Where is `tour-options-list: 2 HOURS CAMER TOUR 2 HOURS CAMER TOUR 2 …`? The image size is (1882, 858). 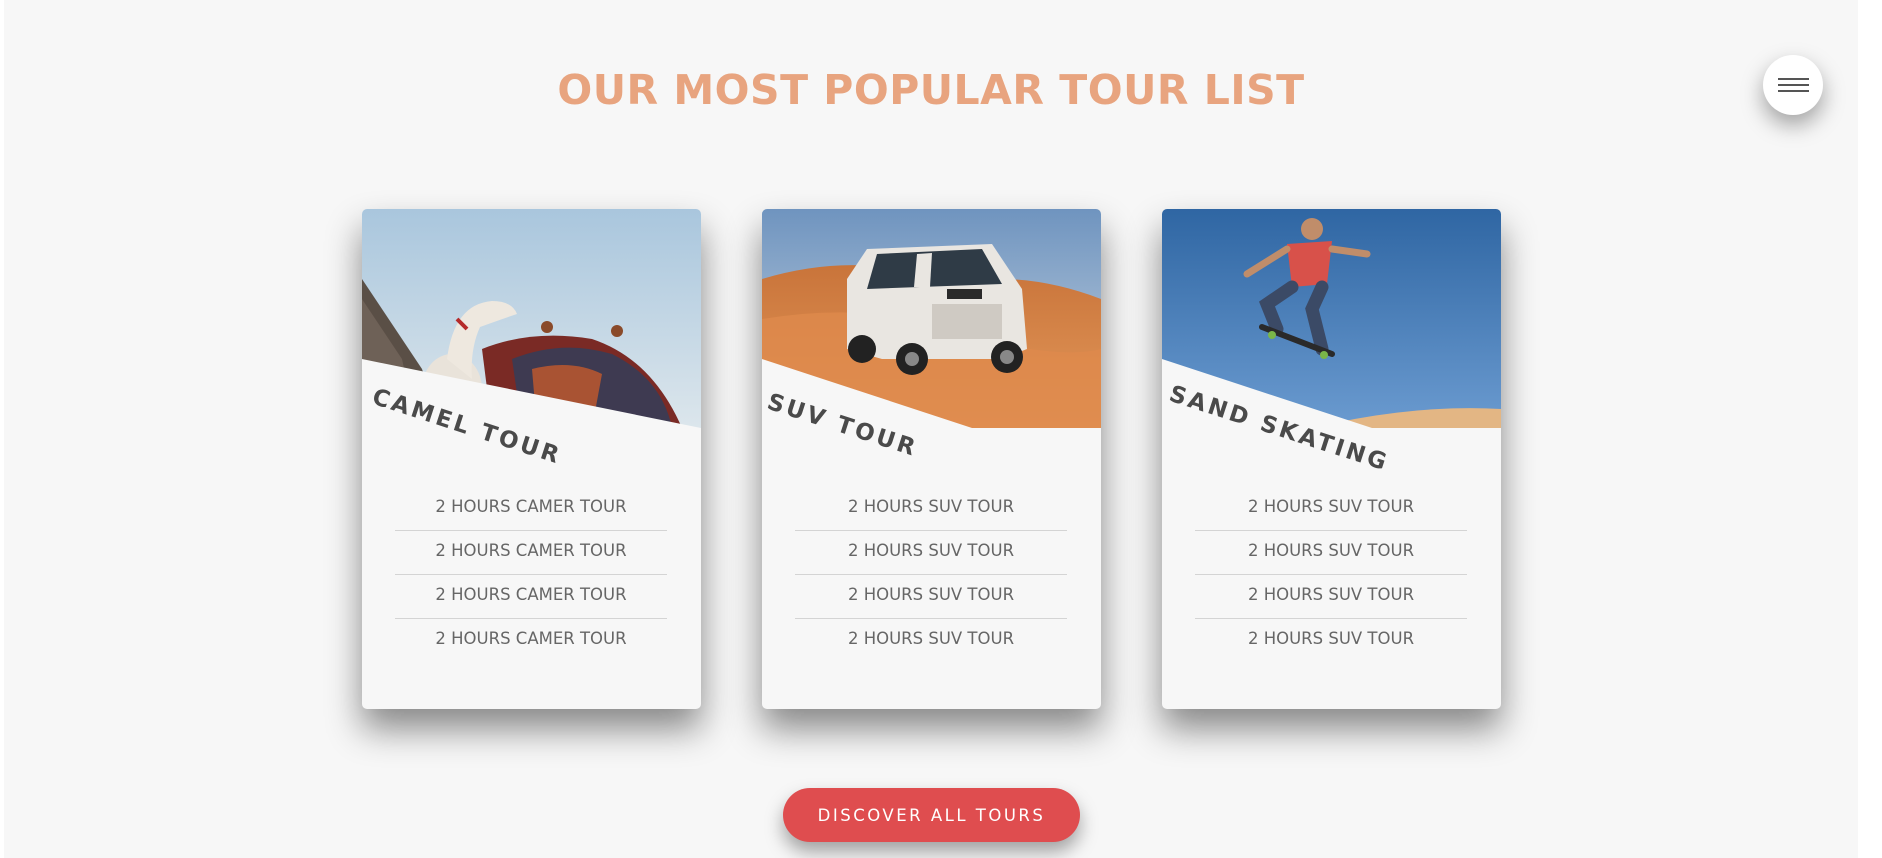
tour-options-list: 2 HOURS CAMER TOUR 2 HOURS CAMER TOUR 2 … is located at coordinates (531, 574).